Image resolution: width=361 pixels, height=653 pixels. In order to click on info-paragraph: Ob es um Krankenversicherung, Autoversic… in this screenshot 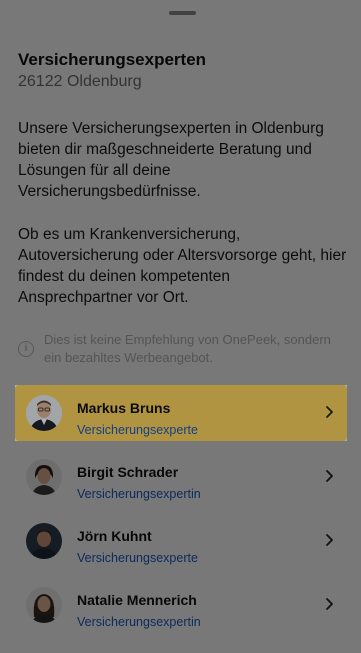, I will do `click(182, 266)`.